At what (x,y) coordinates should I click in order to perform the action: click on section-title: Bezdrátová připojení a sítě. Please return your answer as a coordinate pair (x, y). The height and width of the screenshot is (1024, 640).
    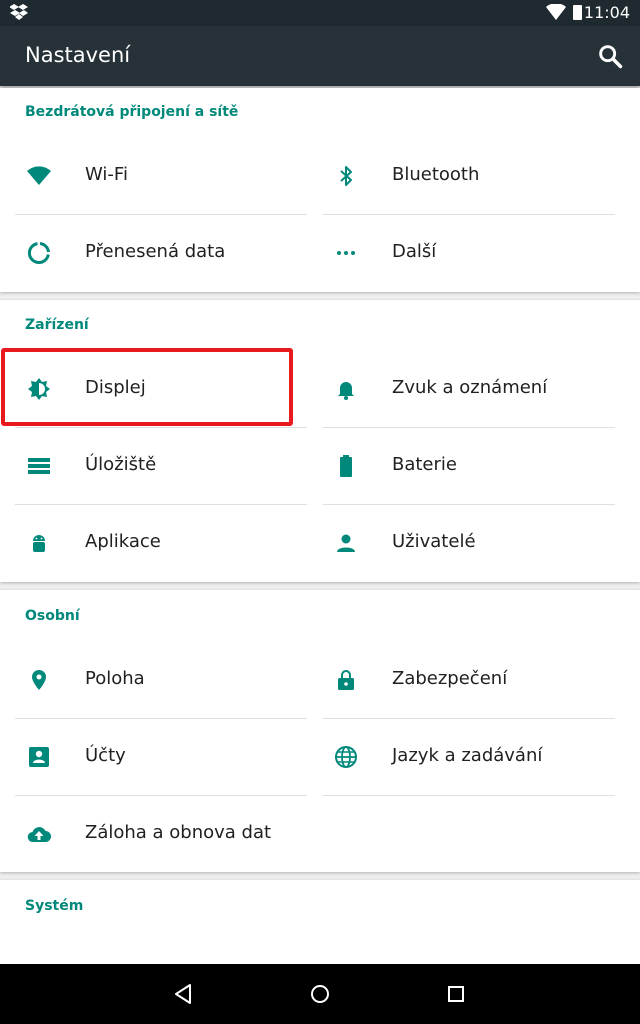
    Looking at the image, I should click on (132, 112).